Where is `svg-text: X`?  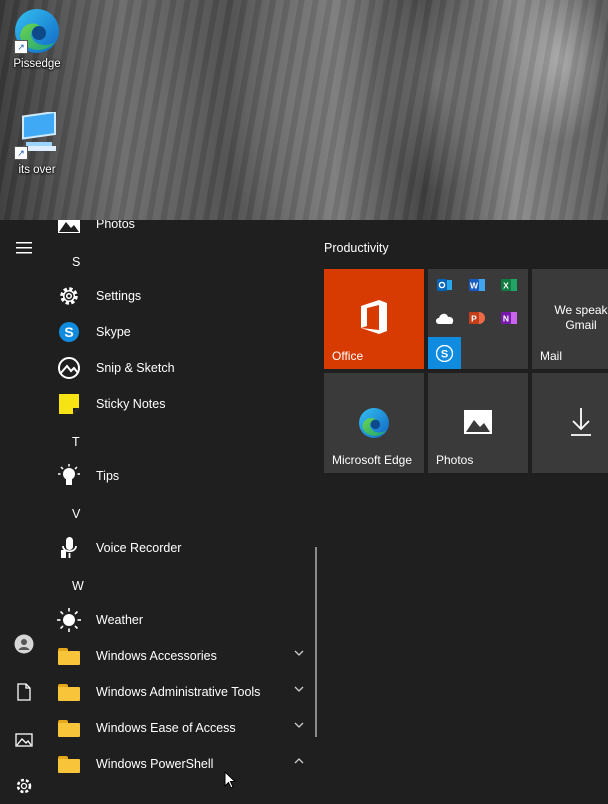
svg-text: X is located at coordinates (506, 286).